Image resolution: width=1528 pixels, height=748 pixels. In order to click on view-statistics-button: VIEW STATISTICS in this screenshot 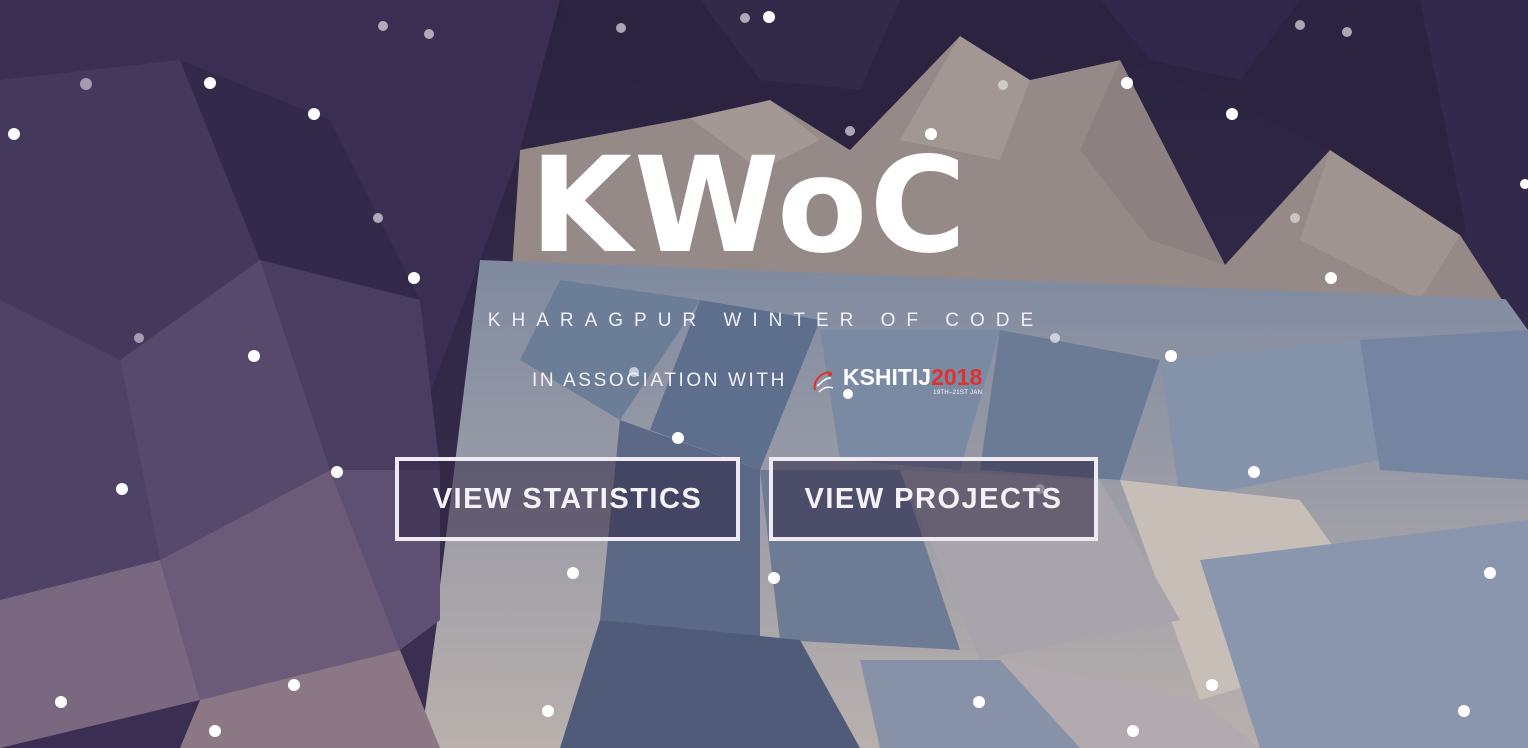, I will do `click(567, 499)`.